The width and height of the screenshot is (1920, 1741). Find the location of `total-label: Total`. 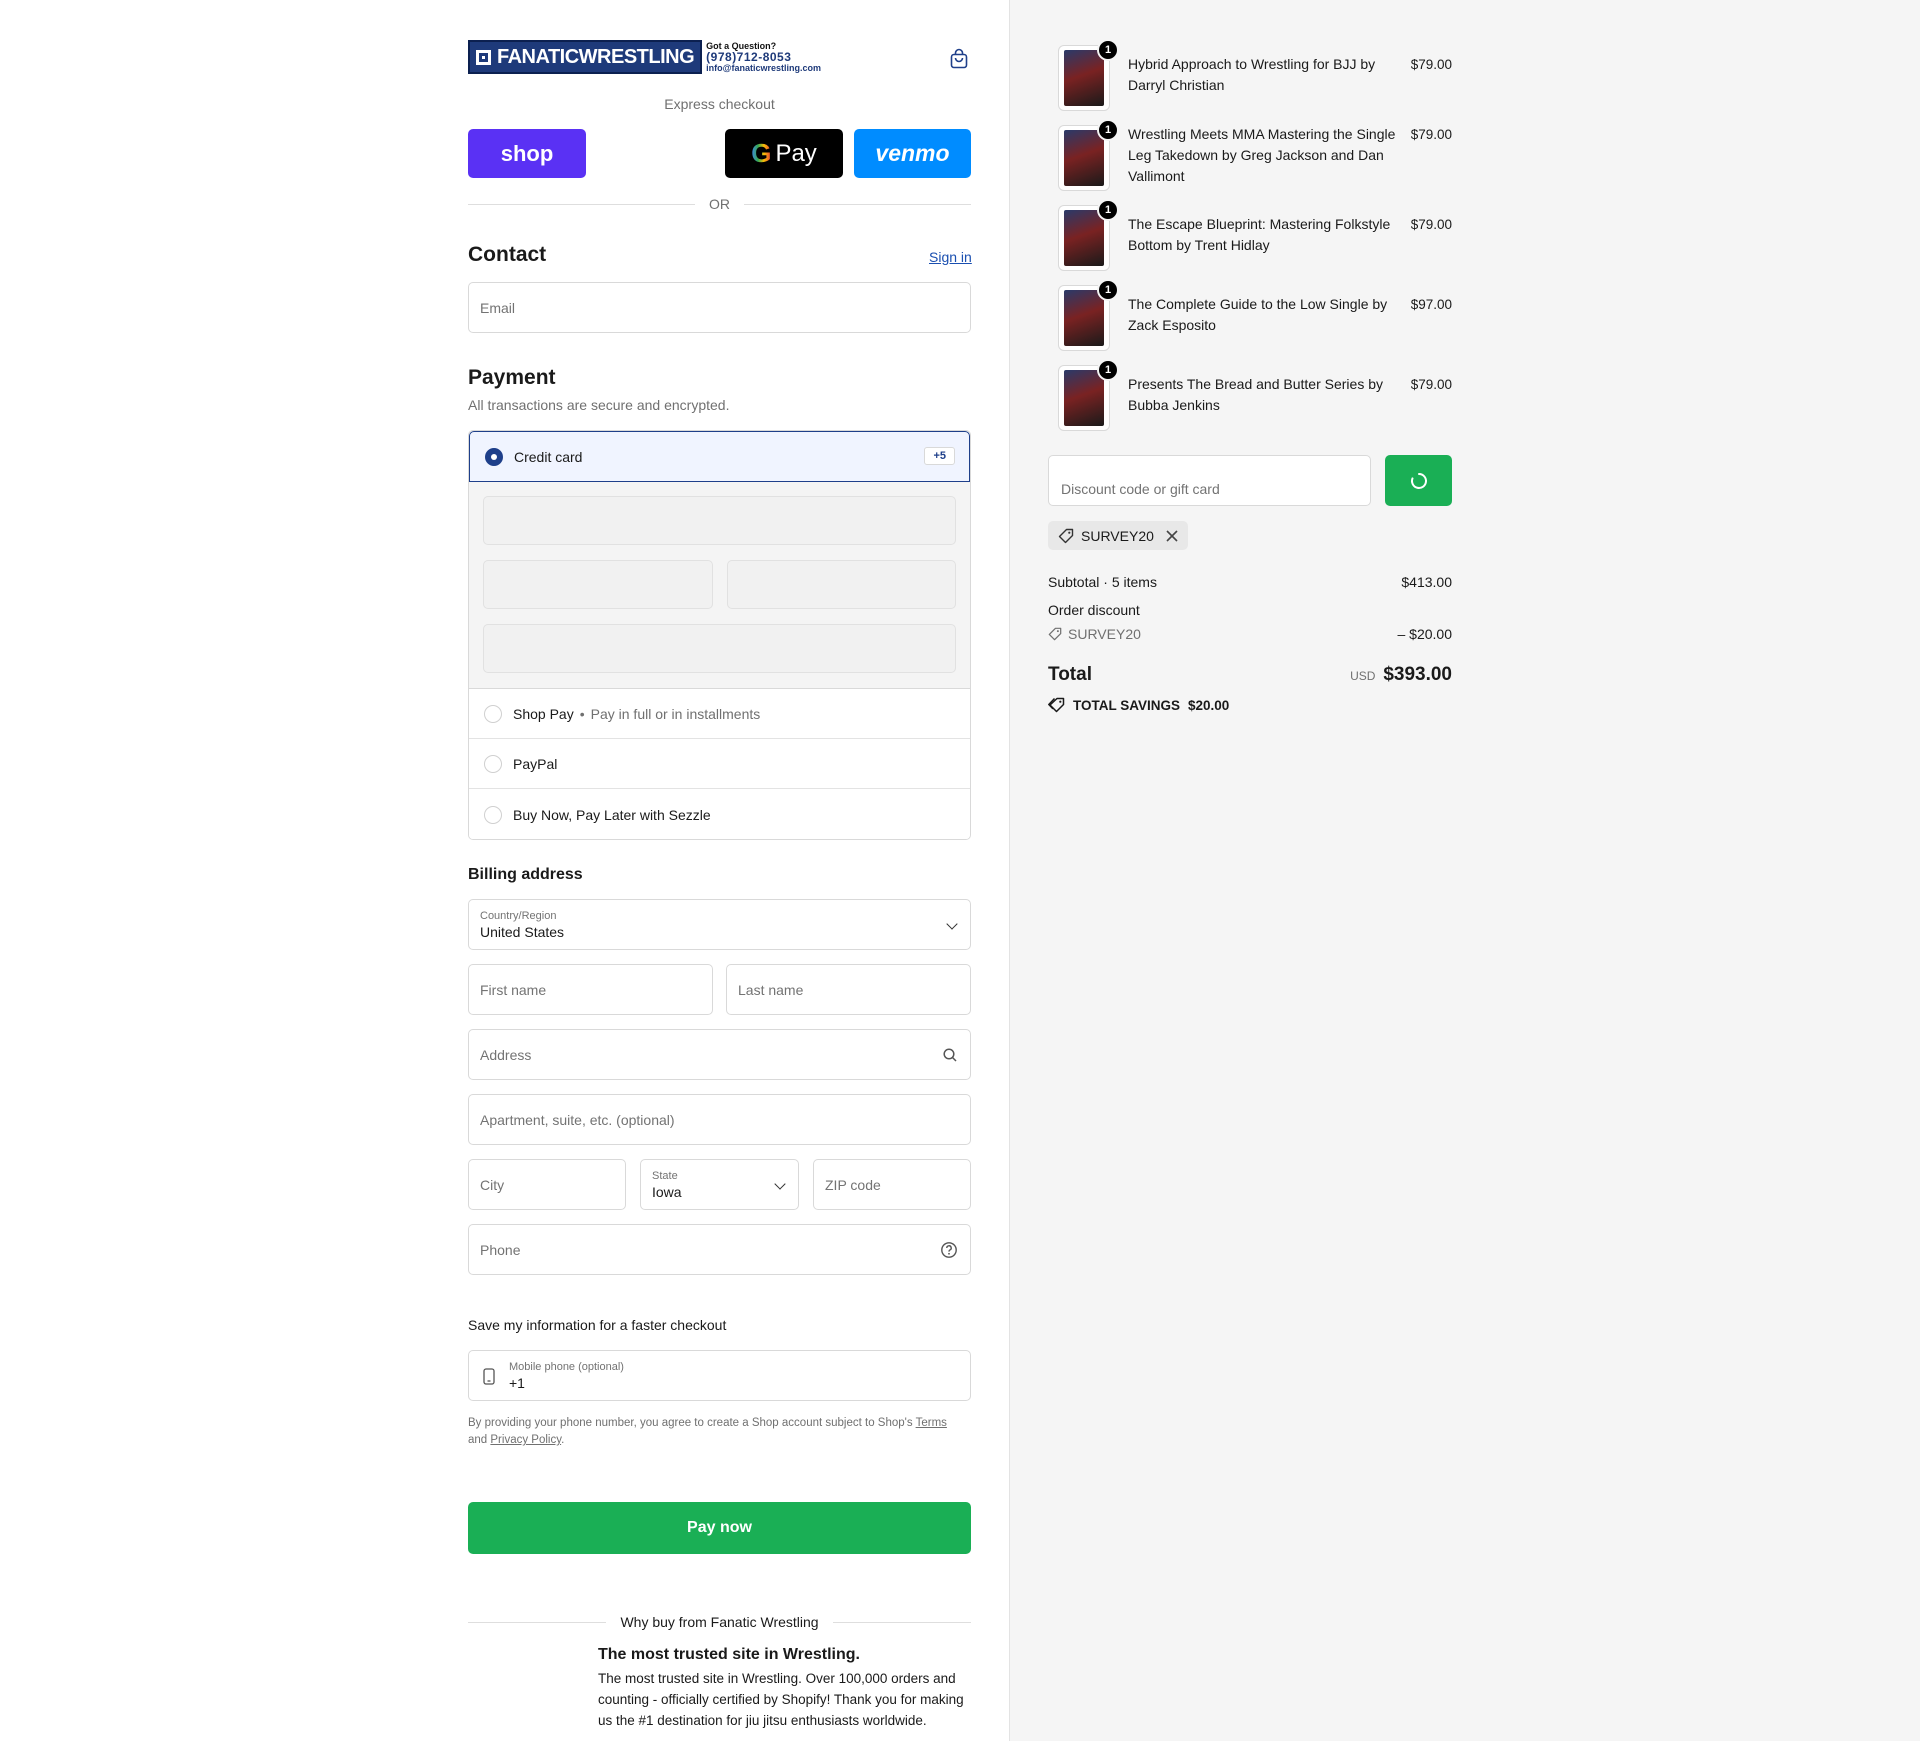

total-label: Total is located at coordinates (1070, 674).